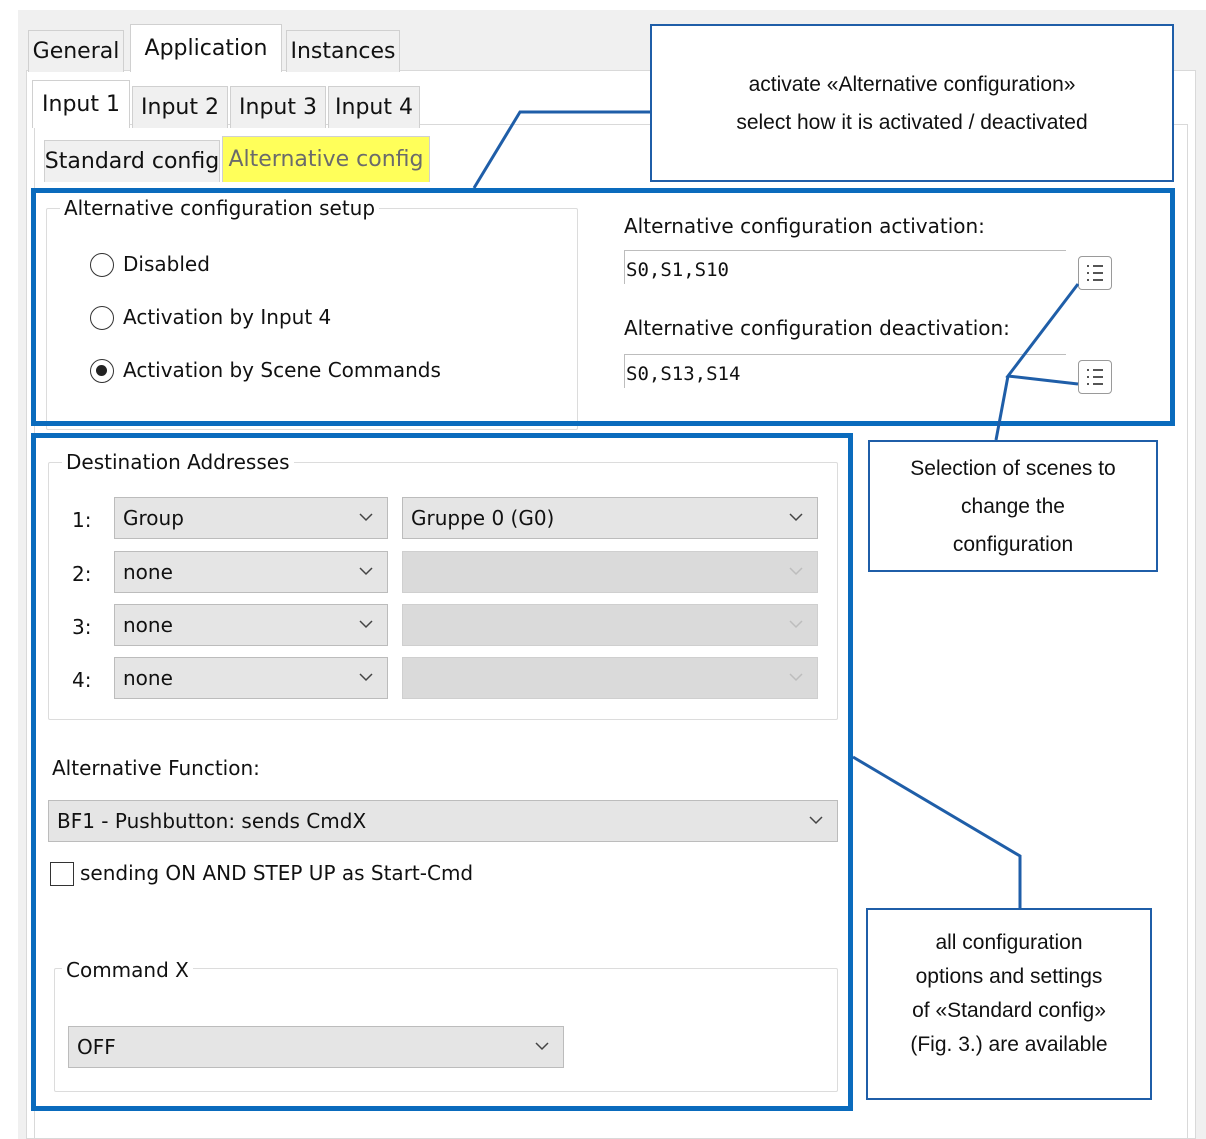 The image size is (1206, 1139). I want to click on tab-application: Application, so click(206, 48).